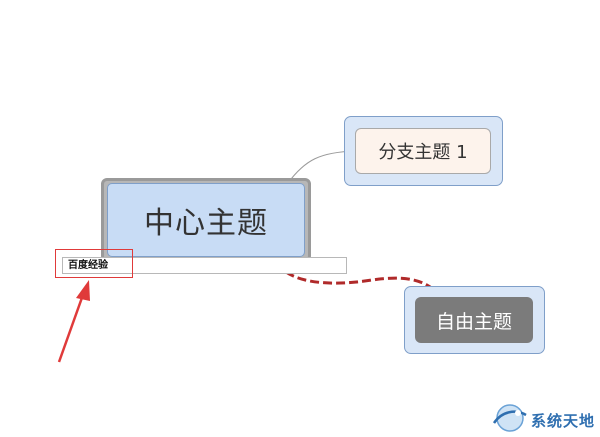  Describe the element at coordinates (518, 413) in the screenshot. I see `dot-icon` at that location.